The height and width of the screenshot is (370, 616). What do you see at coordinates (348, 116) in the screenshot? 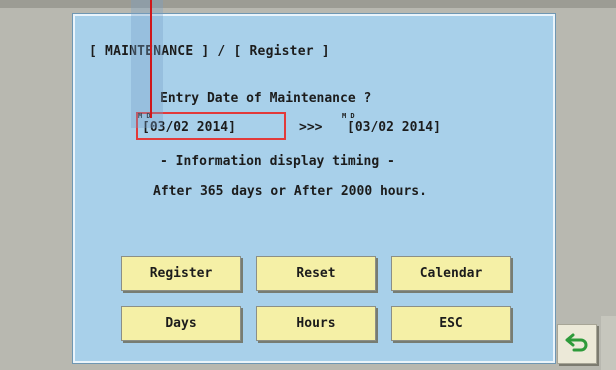
I see `new-date-marker: M D` at bounding box center [348, 116].